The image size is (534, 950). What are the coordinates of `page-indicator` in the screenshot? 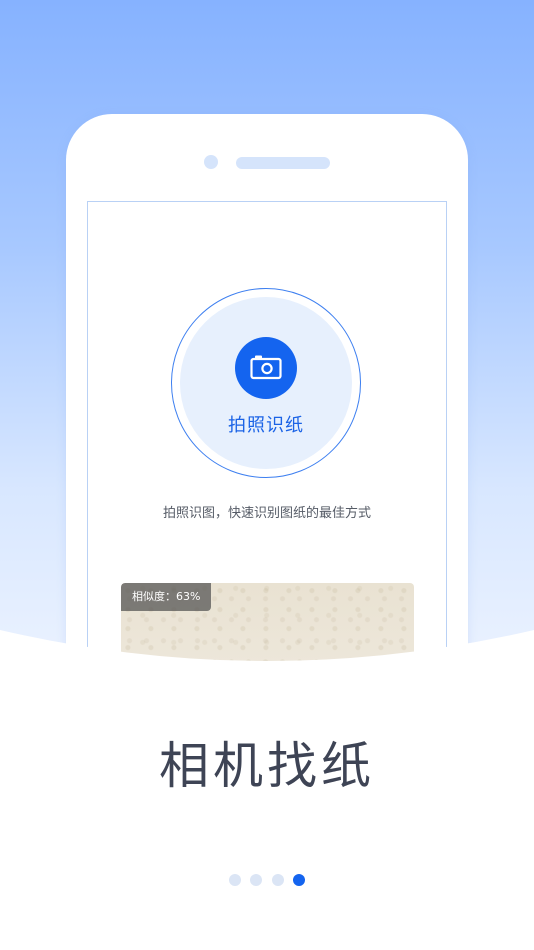 It's located at (269, 880).